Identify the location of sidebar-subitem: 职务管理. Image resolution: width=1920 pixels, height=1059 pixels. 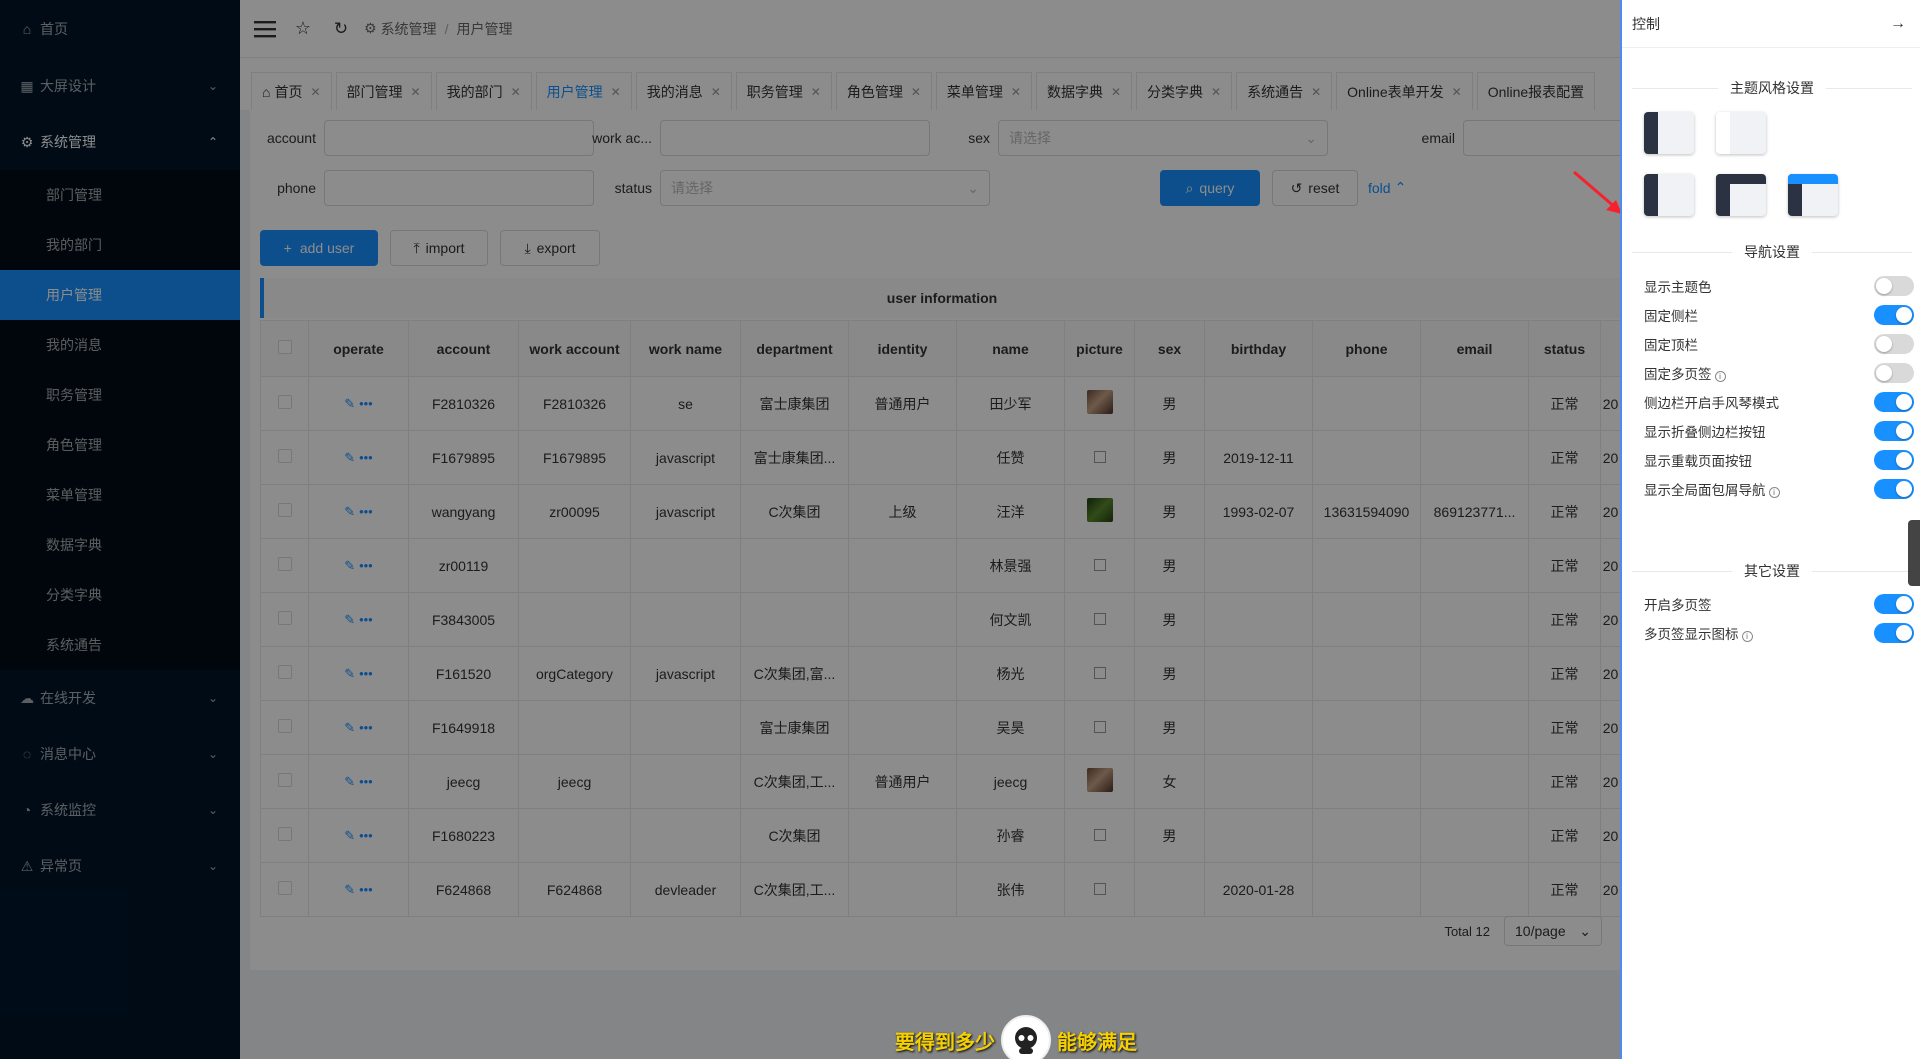
(120, 395).